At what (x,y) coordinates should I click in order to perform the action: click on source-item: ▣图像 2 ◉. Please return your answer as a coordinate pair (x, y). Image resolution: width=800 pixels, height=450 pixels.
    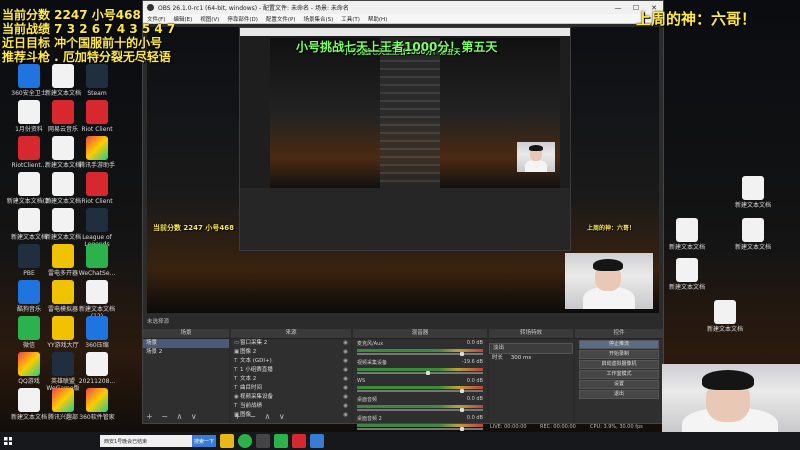
    Looking at the image, I should click on (291, 352).